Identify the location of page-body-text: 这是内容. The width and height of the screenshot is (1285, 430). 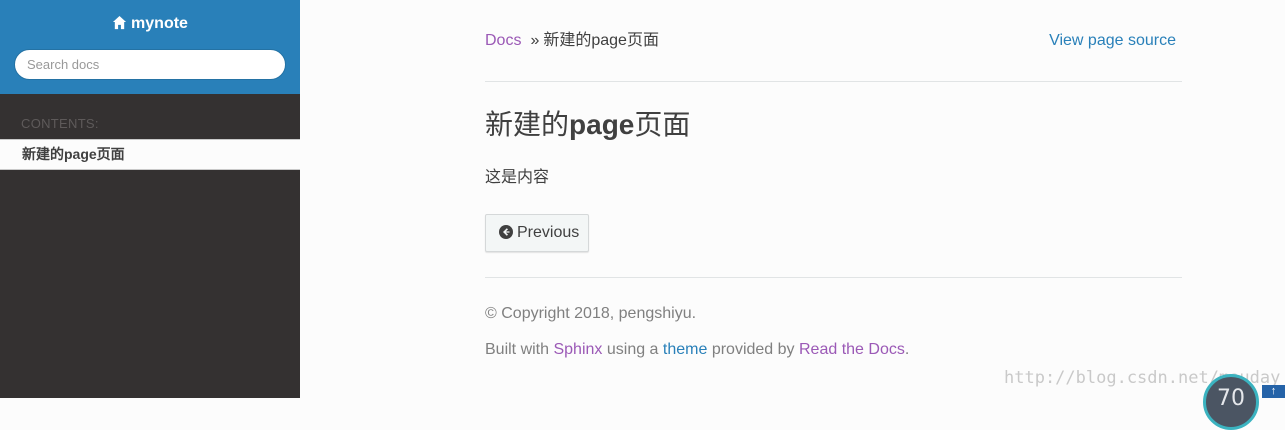
(517, 177).